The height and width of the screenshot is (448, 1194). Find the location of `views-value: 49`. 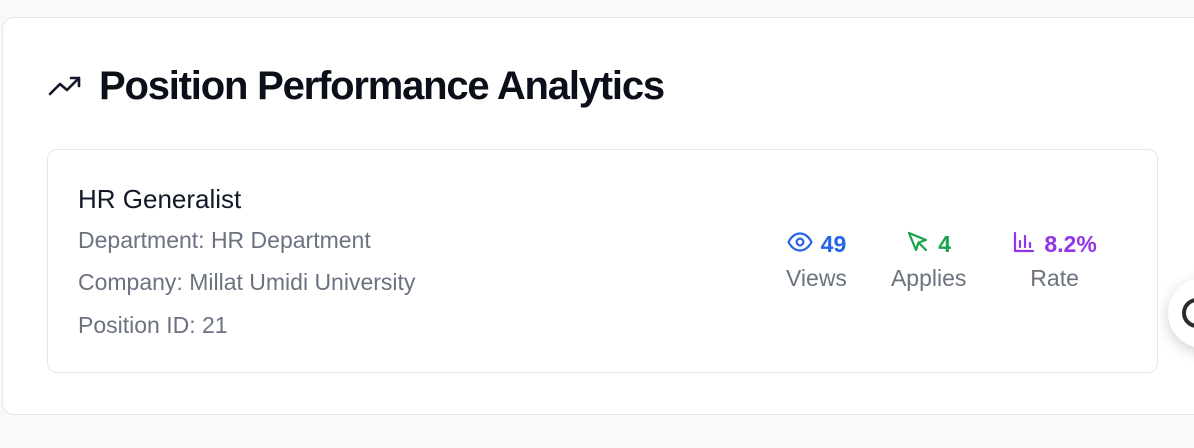

views-value: 49 is located at coordinates (833, 243).